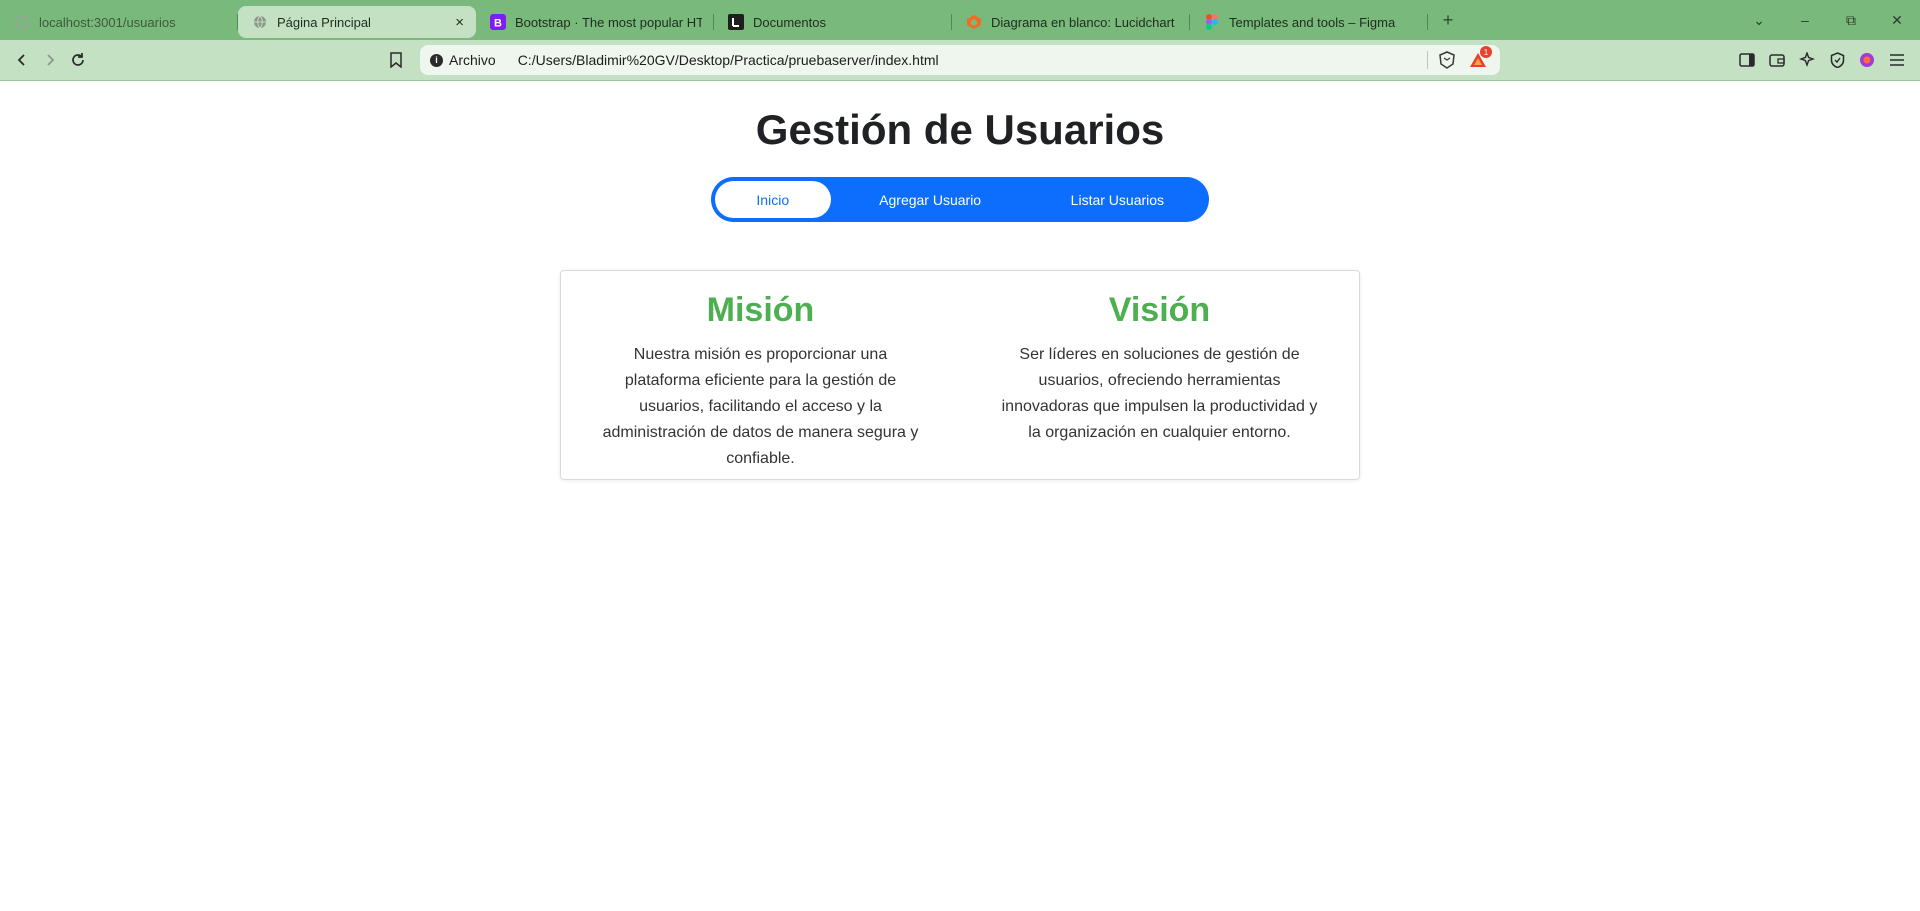 The width and height of the screenshot is (1920, 911). What do you see at coordinates (773, 199) in the screenshot?
I see `nav-inicio-link: Inicio` at bounding box center [773, 199].